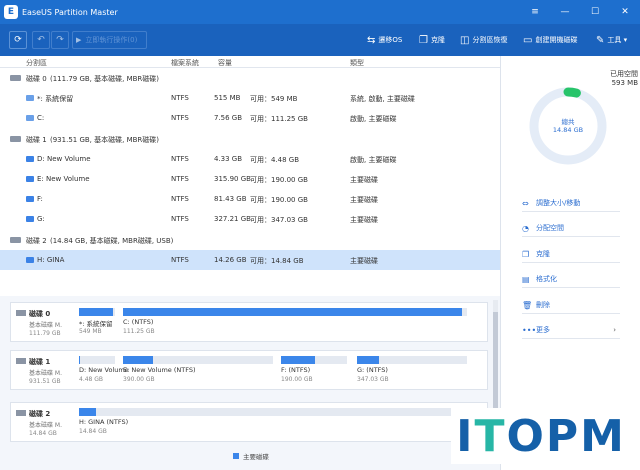 Image resolution: width=640 pixels, height=470 pixels. Describe the element at coordinates (105, 139) in the screenshot. I see `disk-detail: (931.51 GB, 基本磁碟, MBR磁碟)` at that location.